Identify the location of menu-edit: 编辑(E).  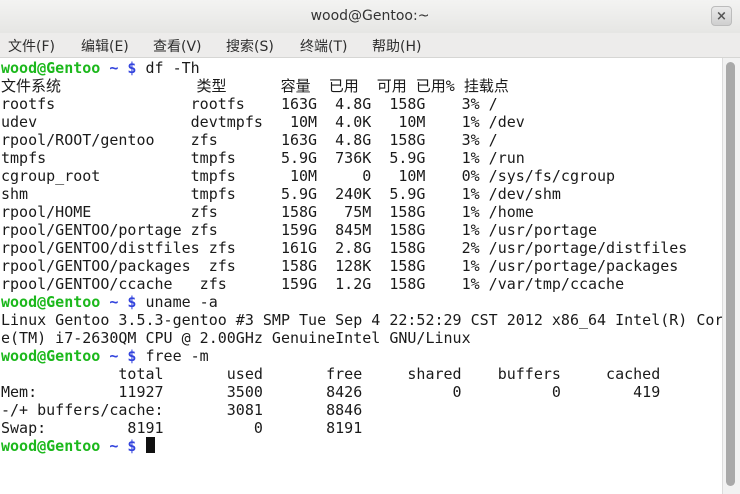
(105, 46).